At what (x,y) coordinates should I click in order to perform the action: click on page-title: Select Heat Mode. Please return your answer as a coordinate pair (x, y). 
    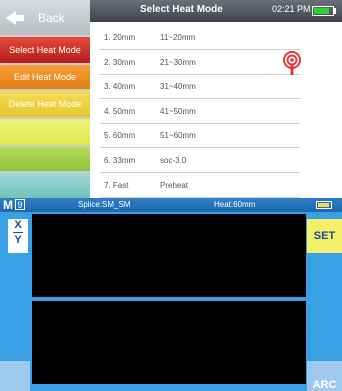
    Looking at the image, I should click on (181, 9).